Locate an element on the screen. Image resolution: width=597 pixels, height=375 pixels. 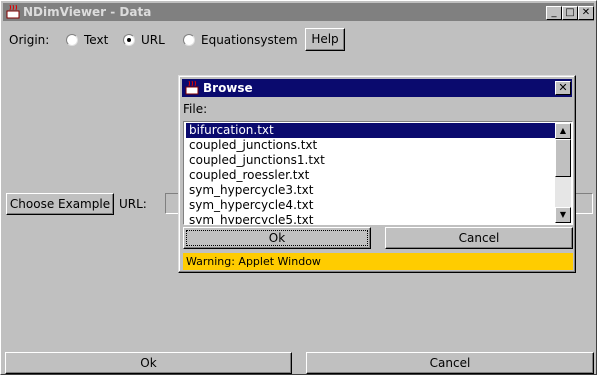
list-item: sym_hypercycle3.txt is located at coordinates (372, 190).